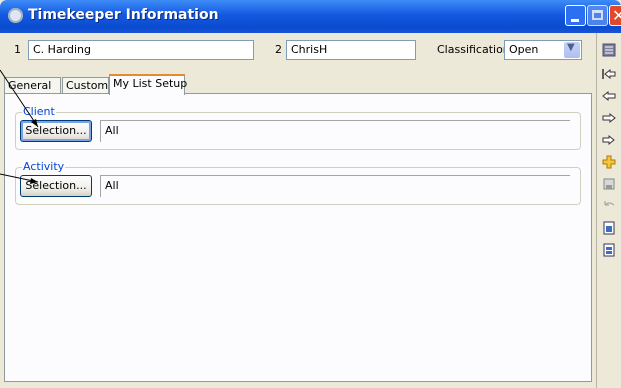 The image size is (621, 388). What do you see at coordinates (34, 123) in the screenshot?
I see `arrow-head-client` at bounding box center [34, 123].